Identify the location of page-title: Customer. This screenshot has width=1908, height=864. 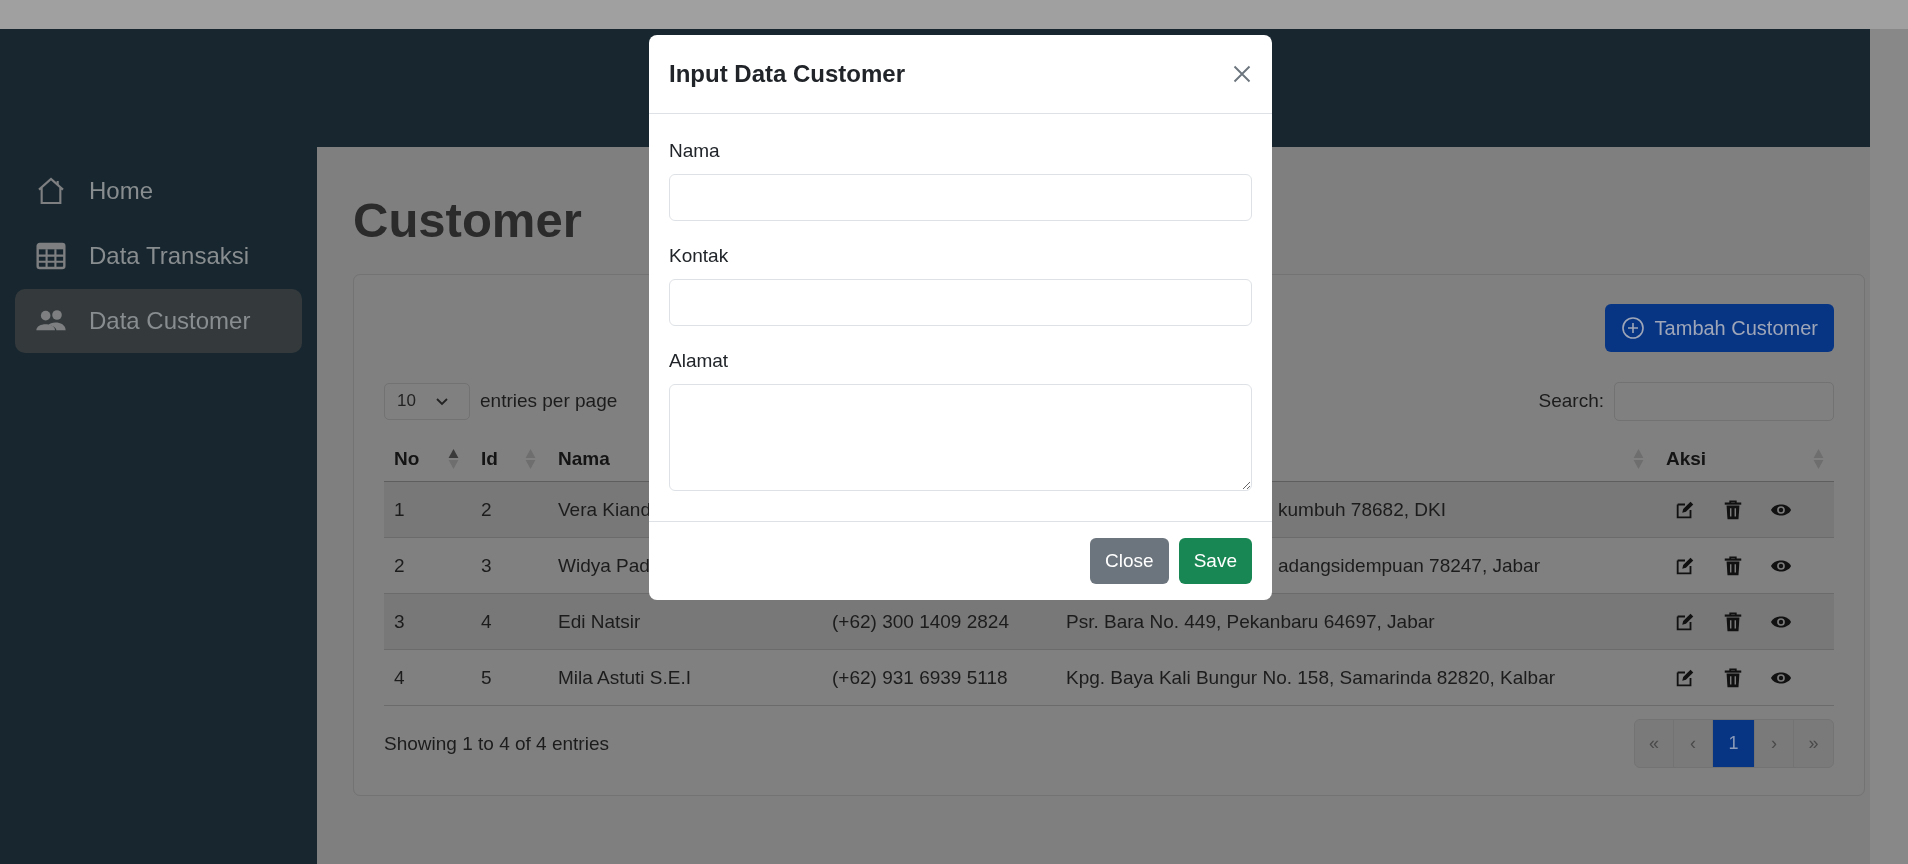
(467, 220).